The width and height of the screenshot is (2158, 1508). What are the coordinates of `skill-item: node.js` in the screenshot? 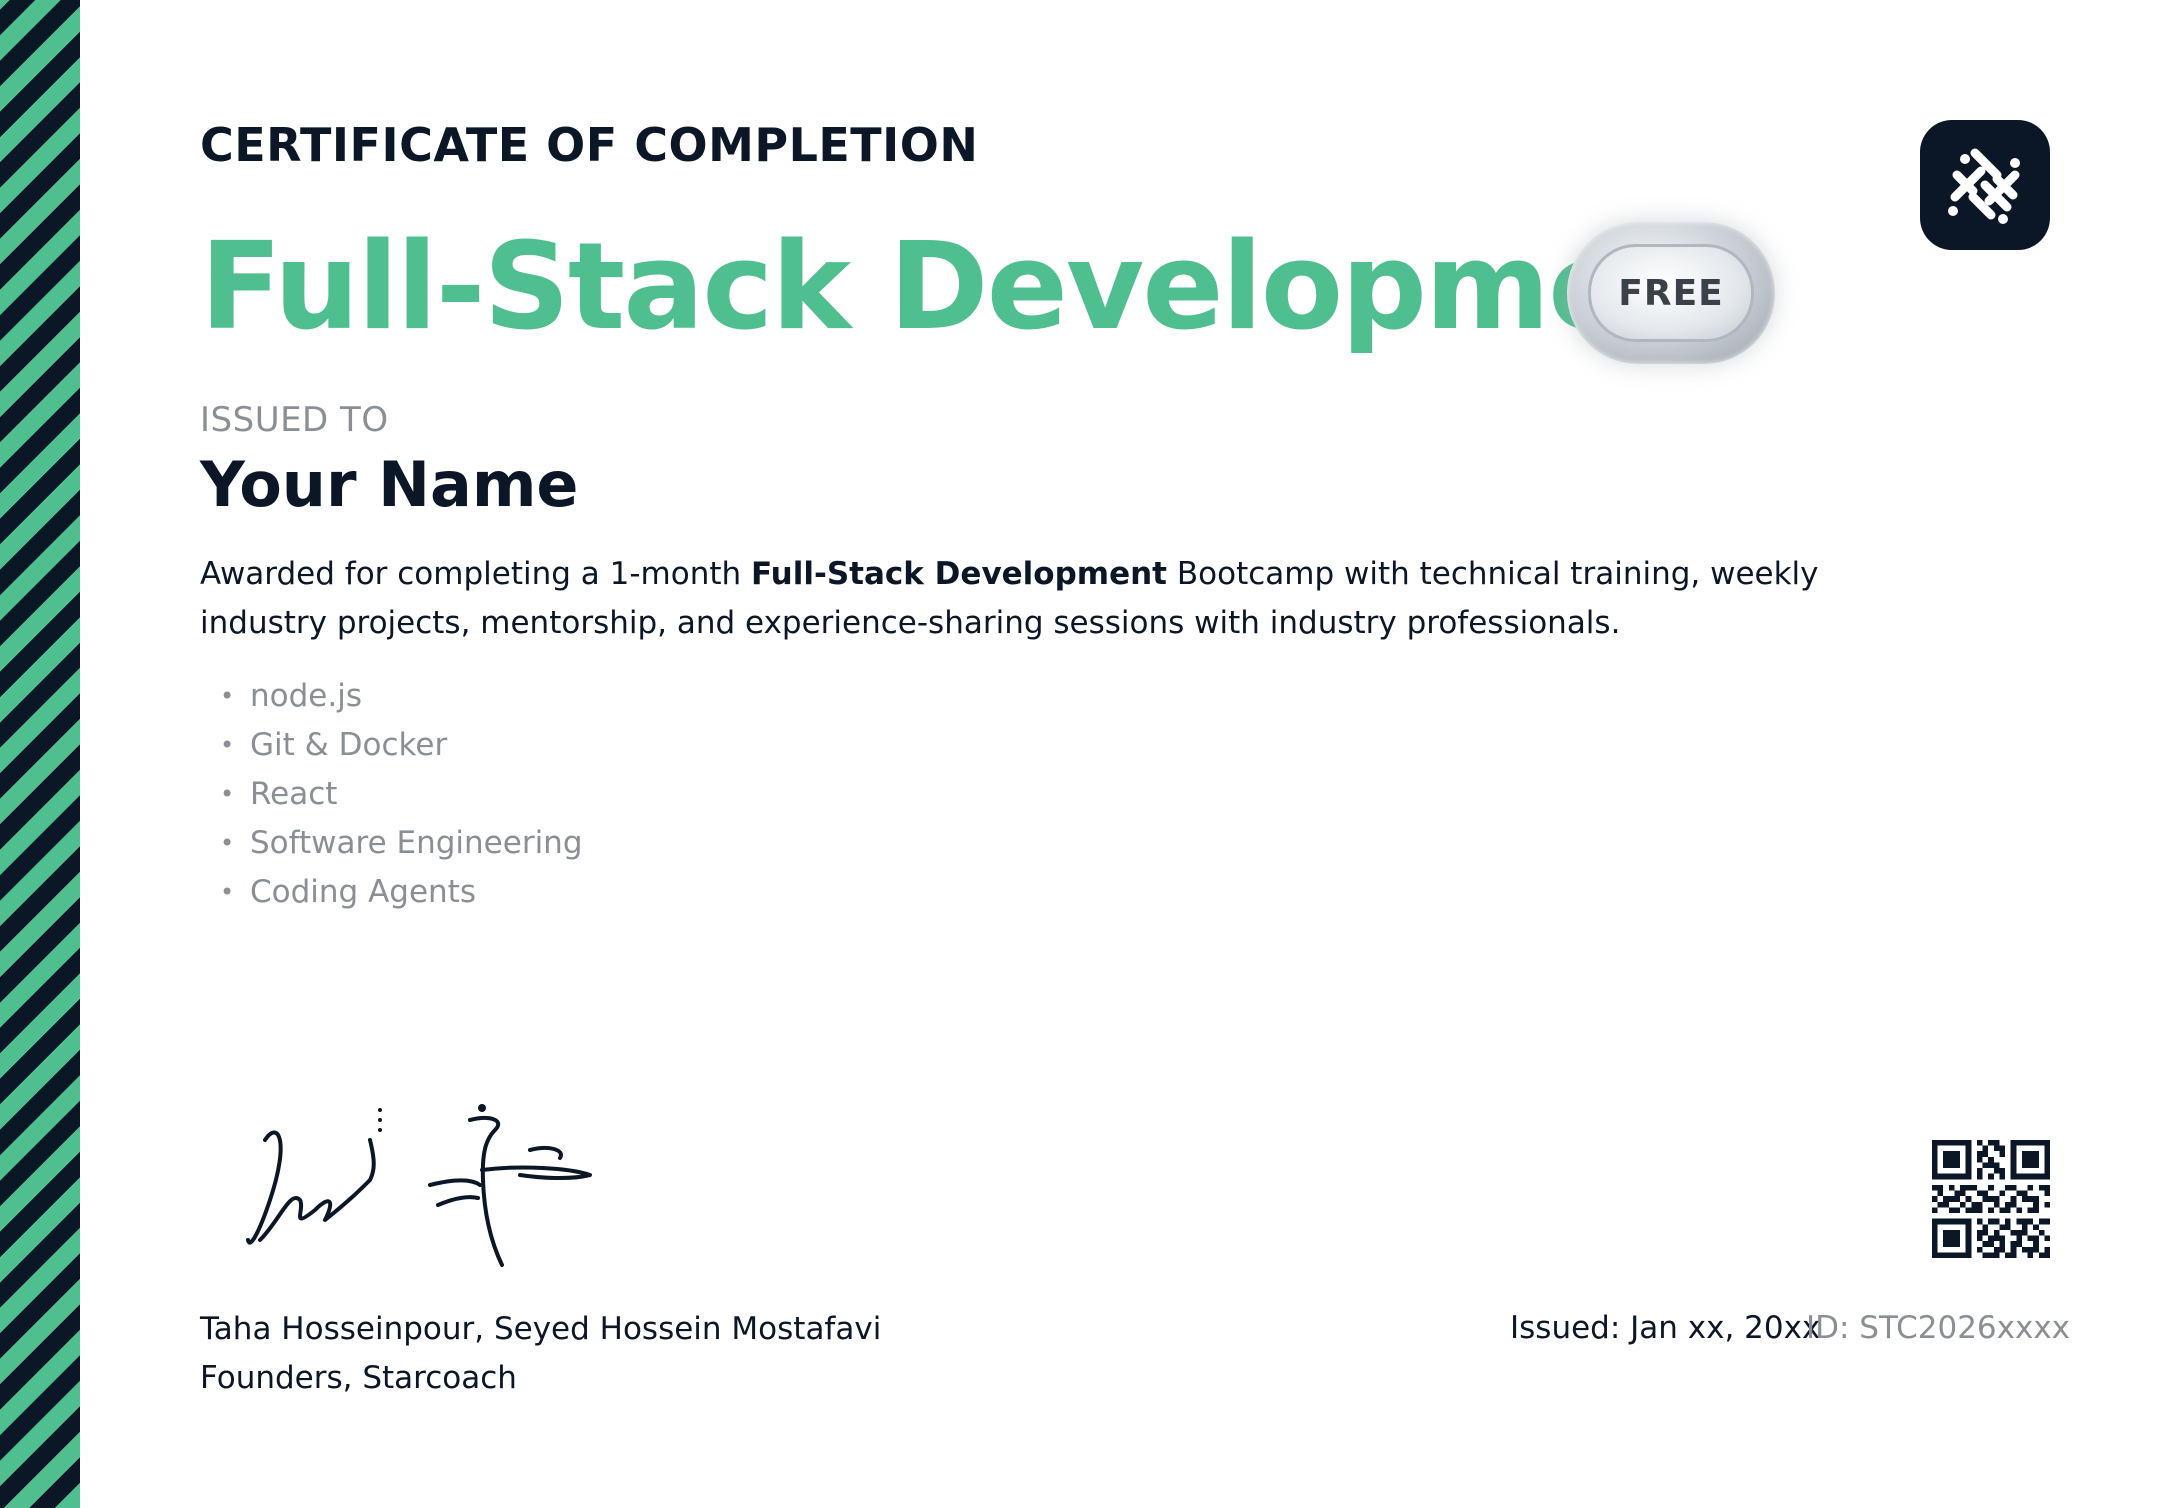 It's located at (401, 696).